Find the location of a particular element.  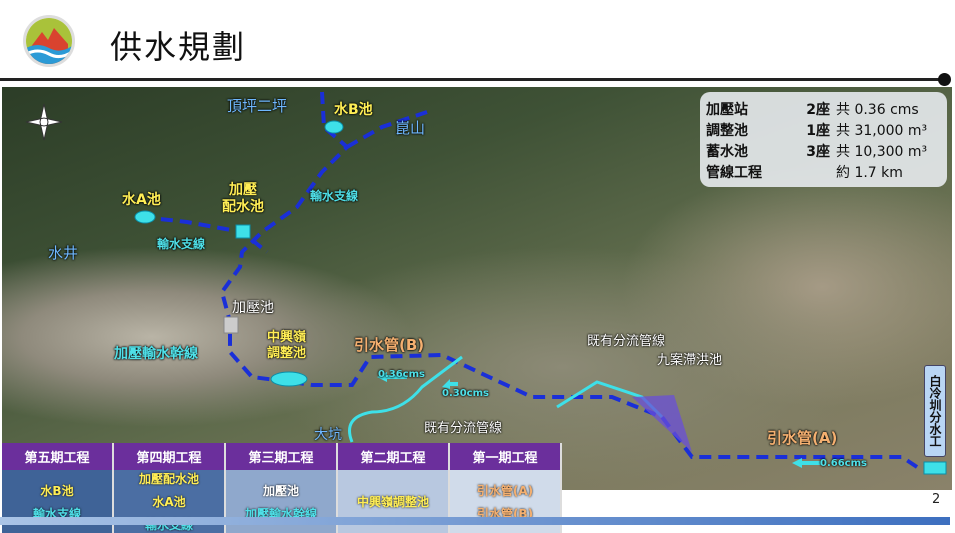

page-title: 供水規劃 is located at coordinates (178, 47).